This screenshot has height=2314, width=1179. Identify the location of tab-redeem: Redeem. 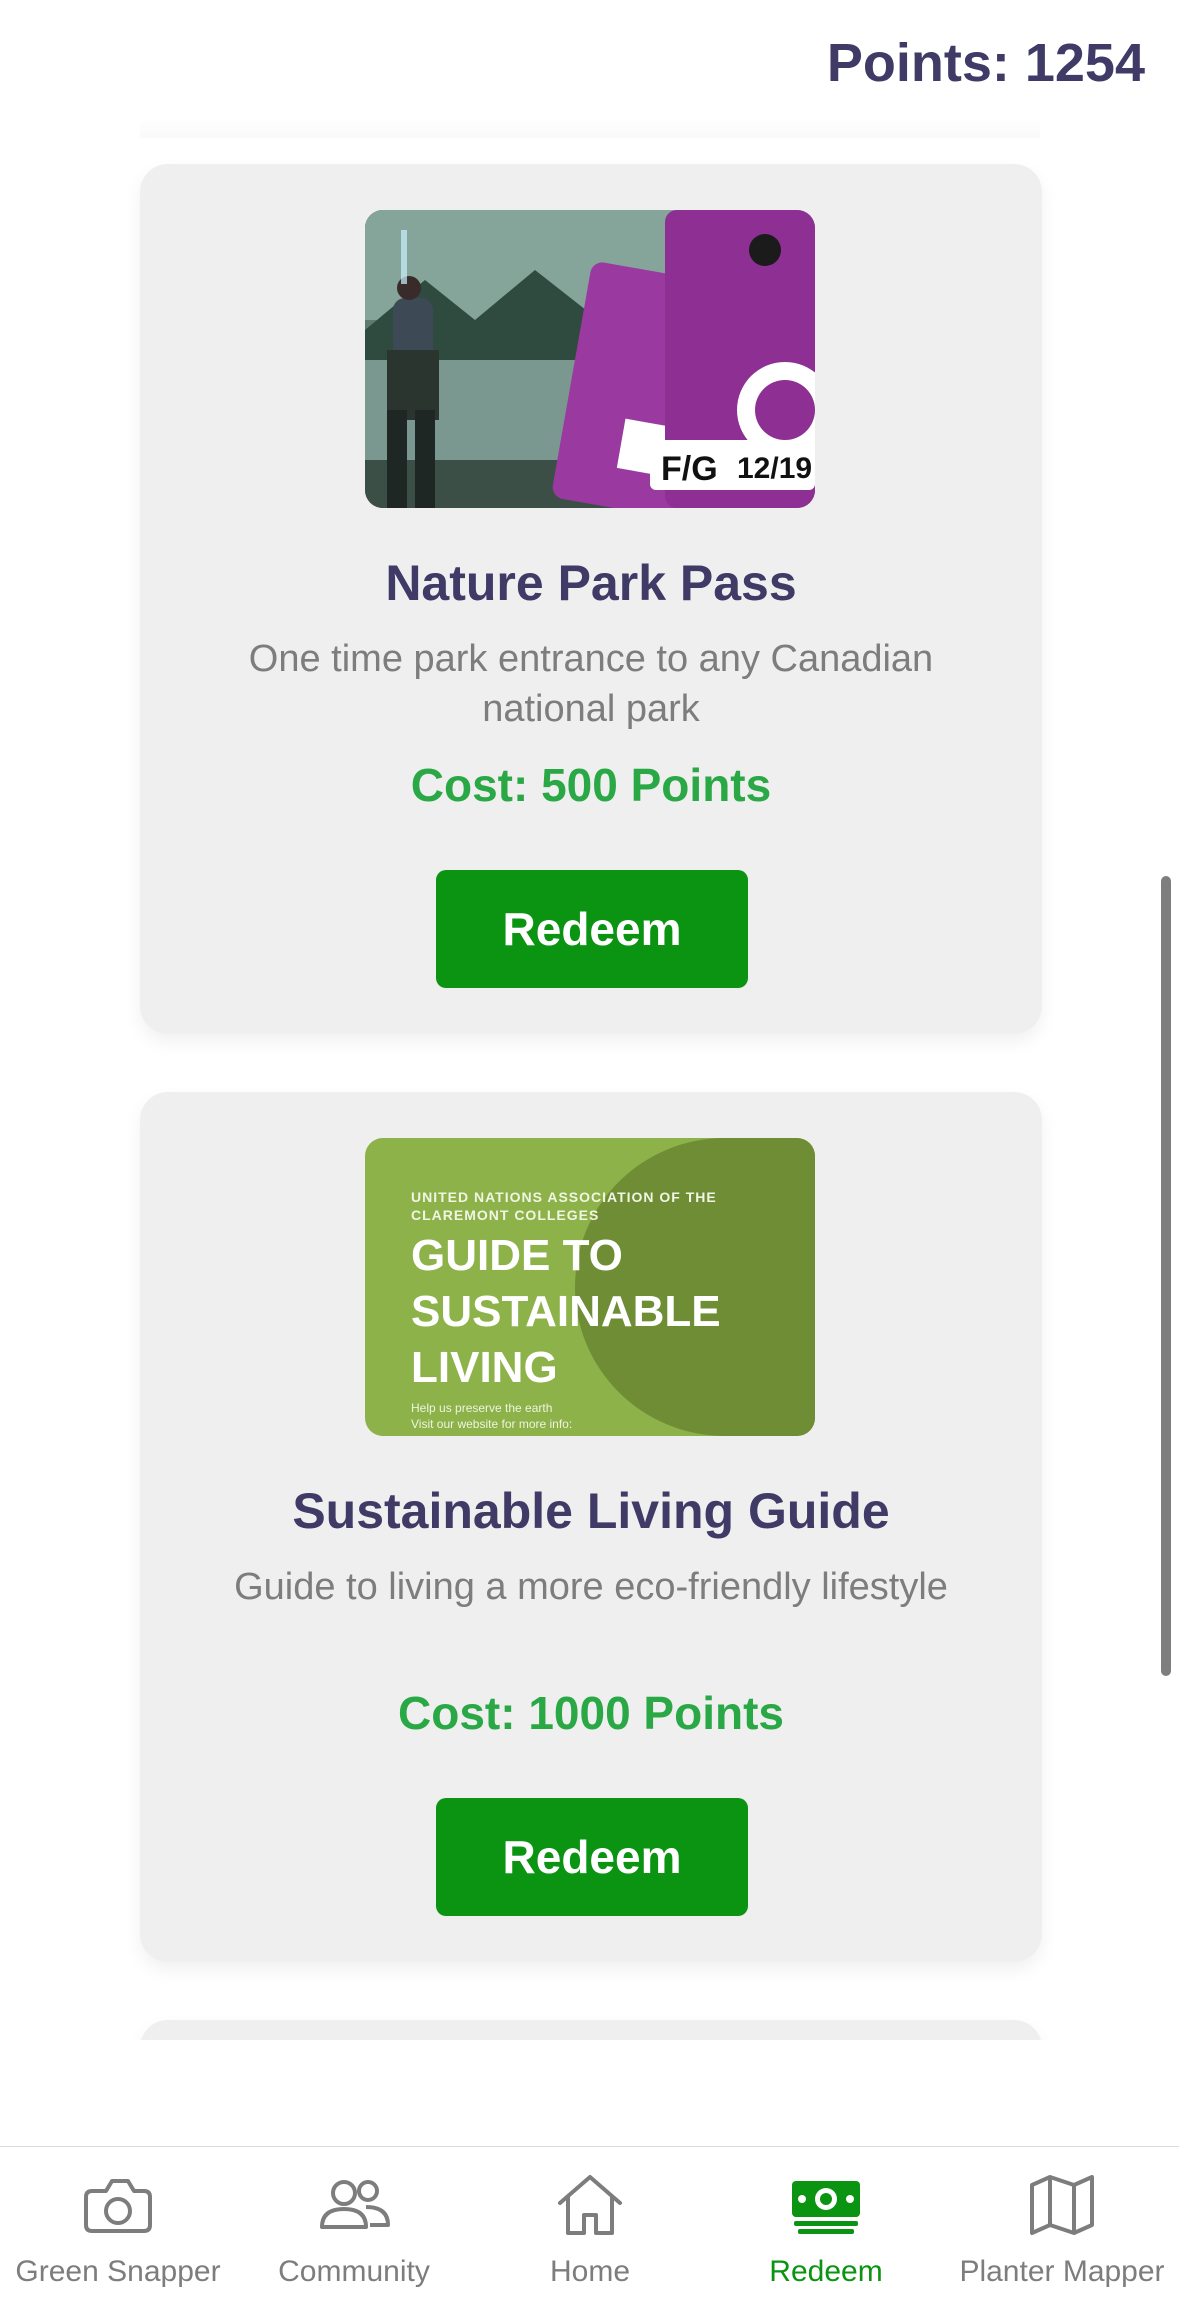
(826, 2230).